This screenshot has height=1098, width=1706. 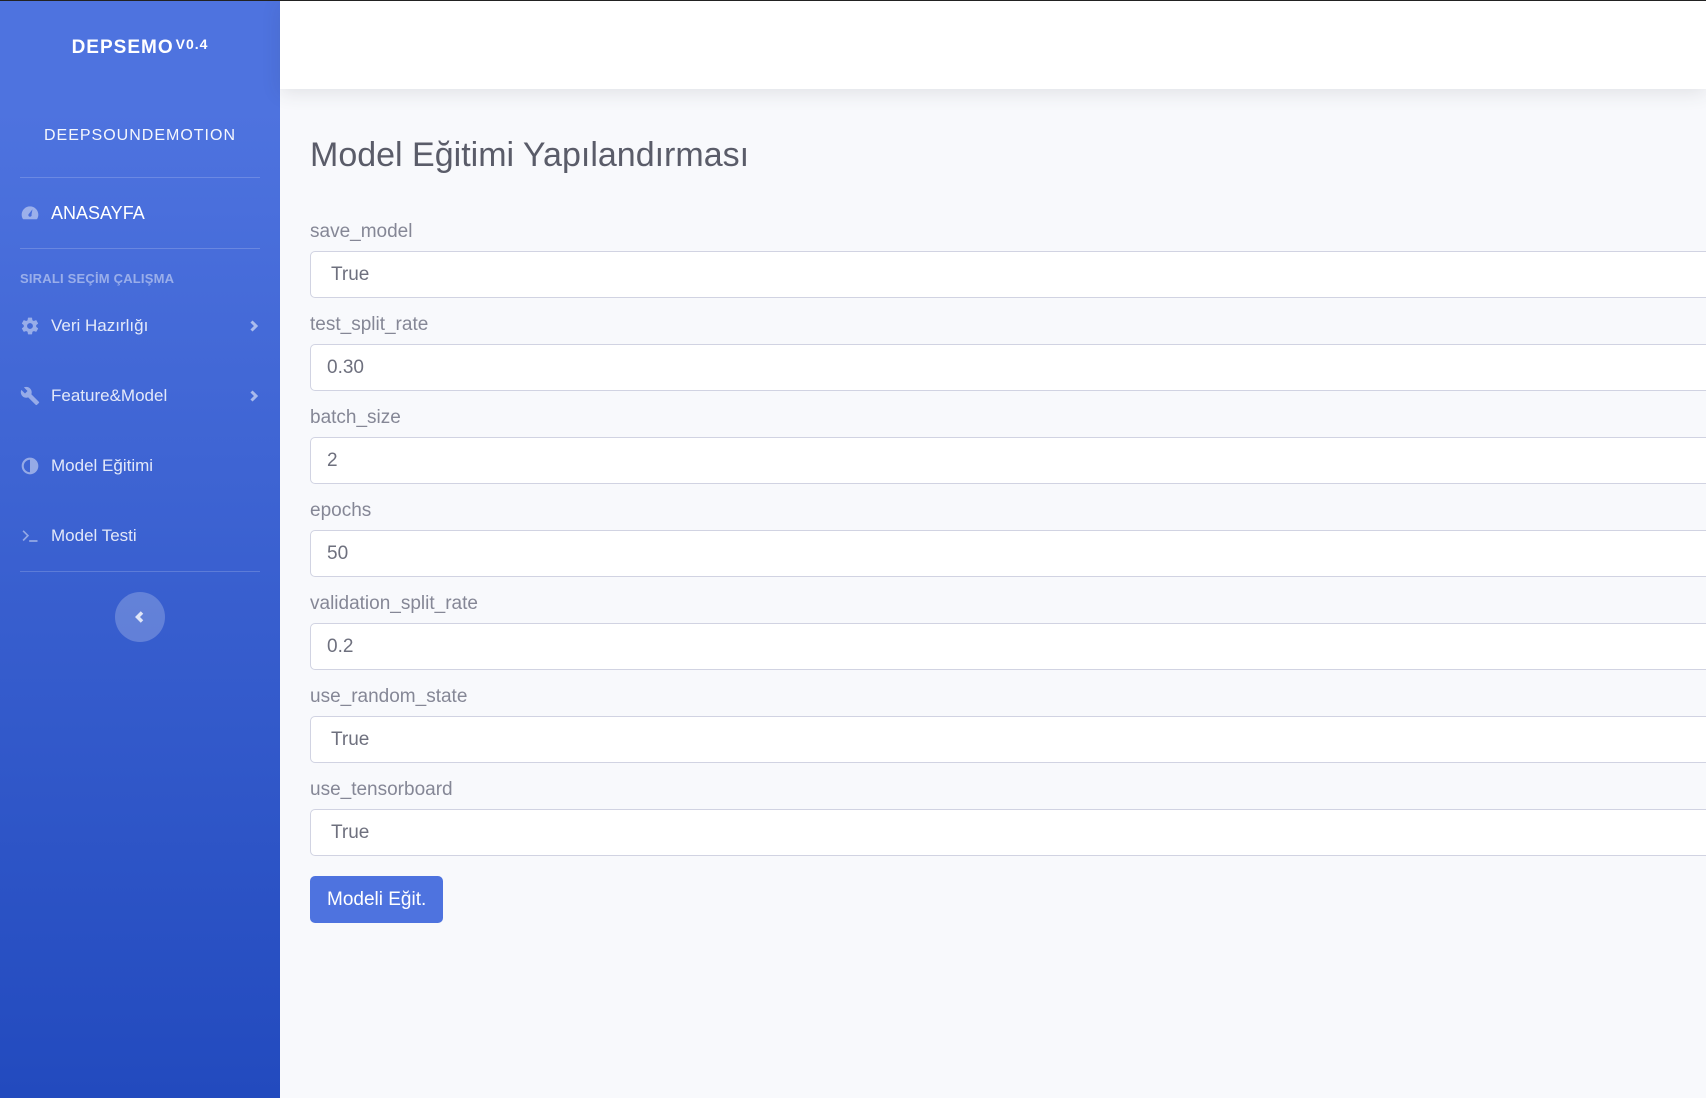 I want to click on field-label: epochs, so click(x=341, y=510).